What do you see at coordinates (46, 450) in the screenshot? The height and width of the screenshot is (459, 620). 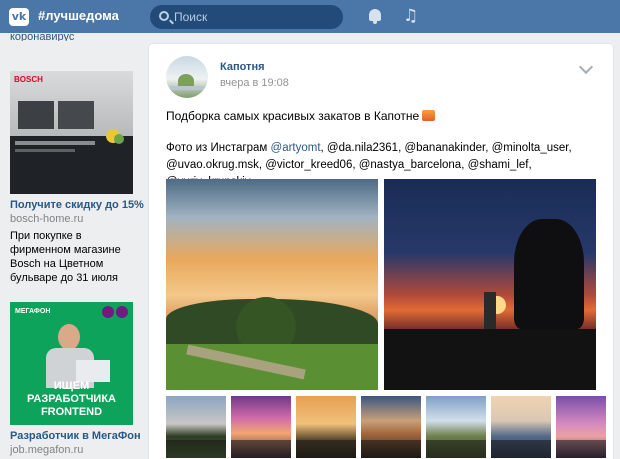 I see `ad-megafon-domain: job.megafon.ru` at bounding box center [46, 450].